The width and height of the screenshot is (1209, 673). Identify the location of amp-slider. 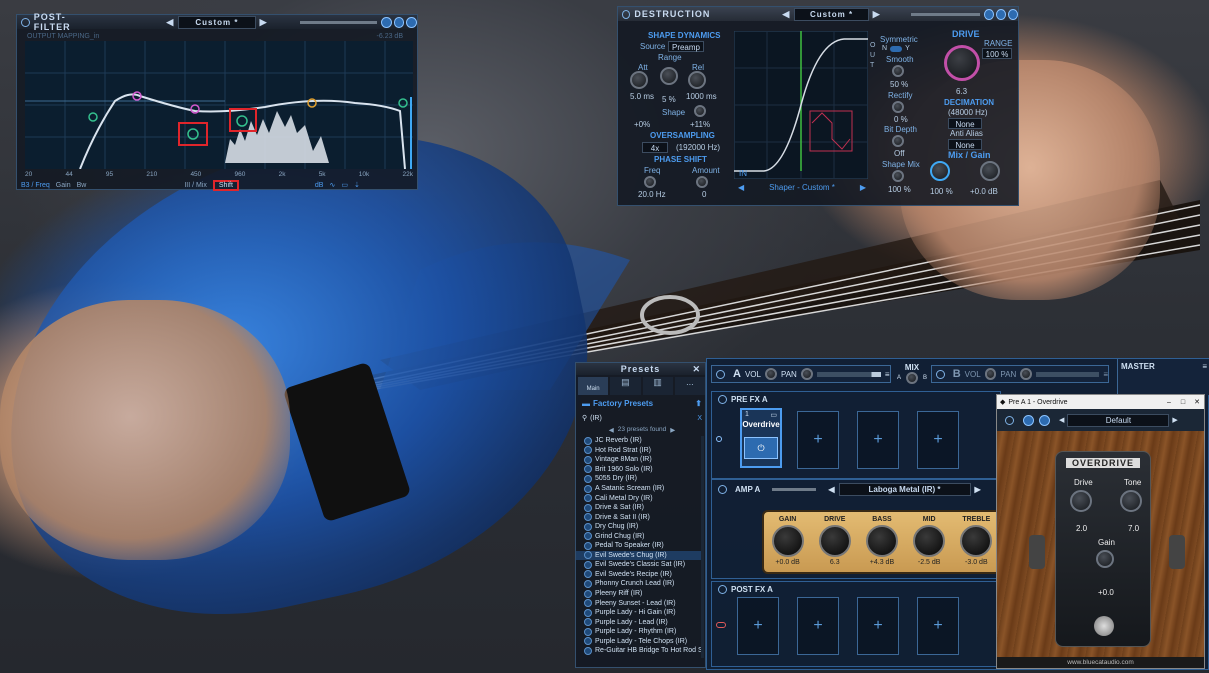
(794, 489).